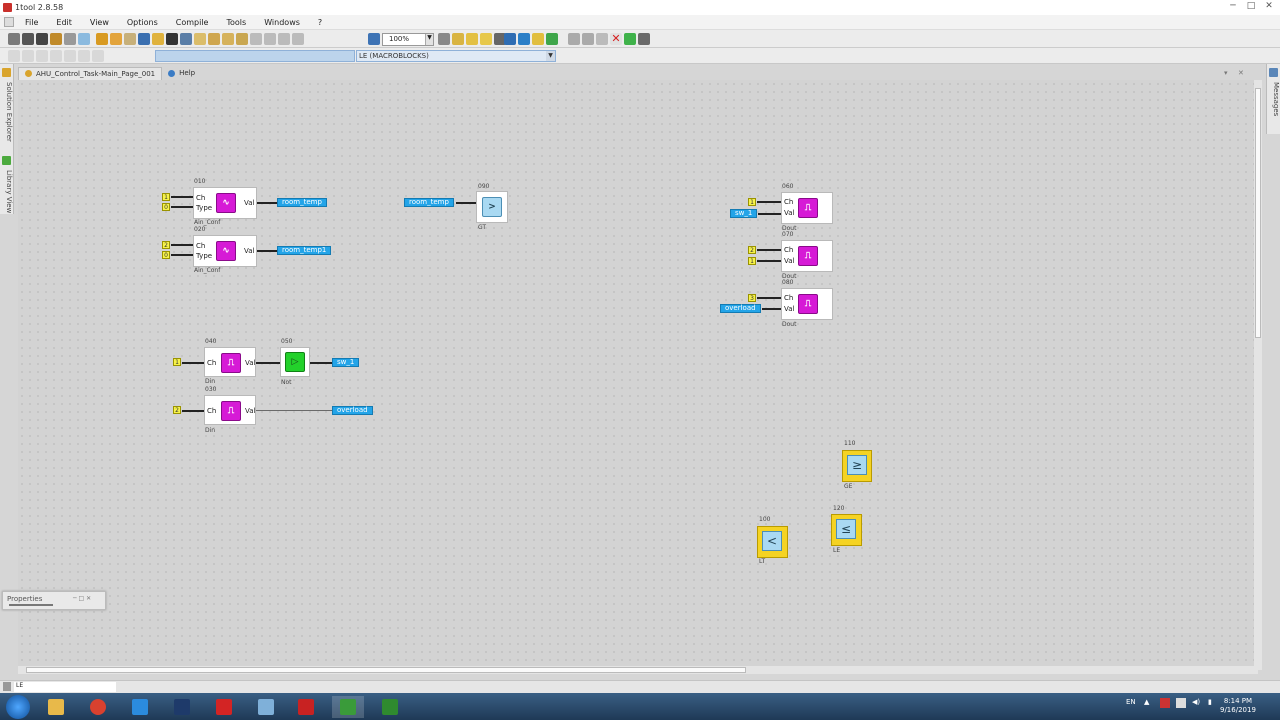  What do you see at coordinates (752, 298) in the screenshot?
I see `block-080-const-ch: 3` at bounding box center [752, 298].